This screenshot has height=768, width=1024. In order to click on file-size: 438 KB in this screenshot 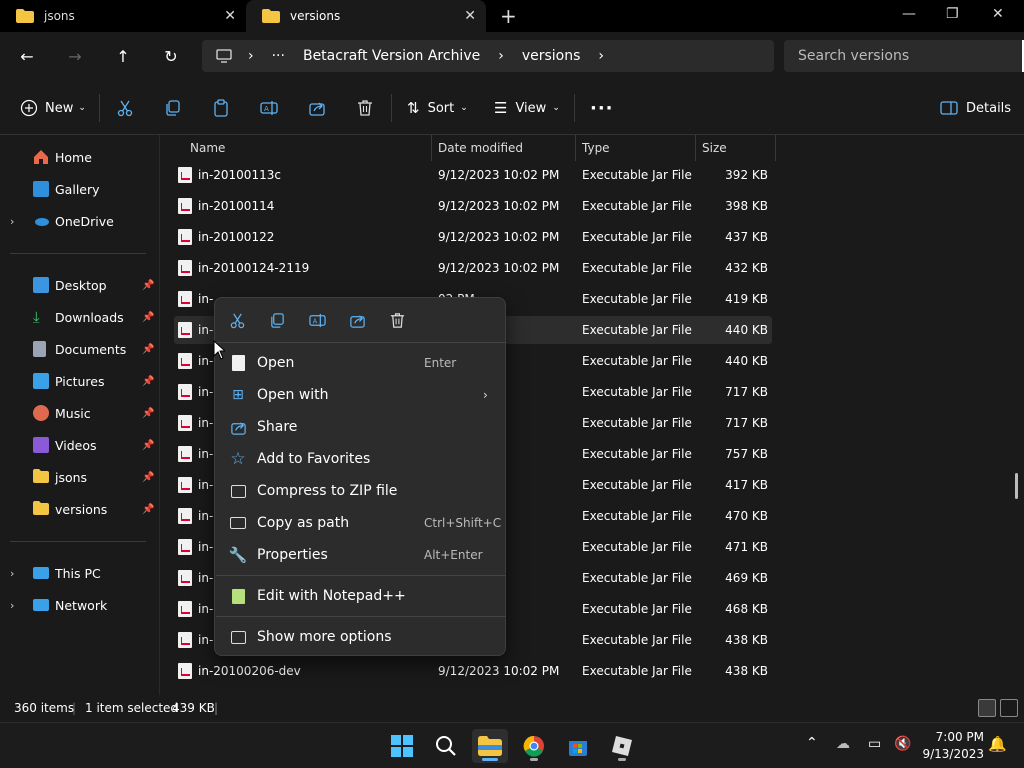, I will do `click(746, 640)`.